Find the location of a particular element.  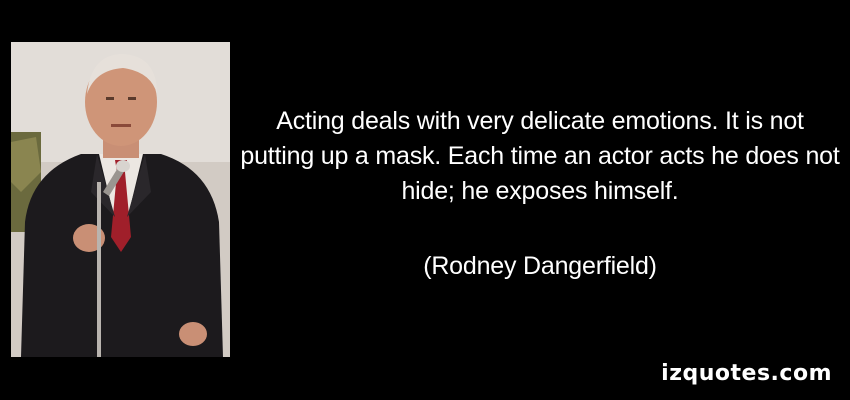

quote-author: (Rodney Dangerfield) is located at coordinates (540, 266).